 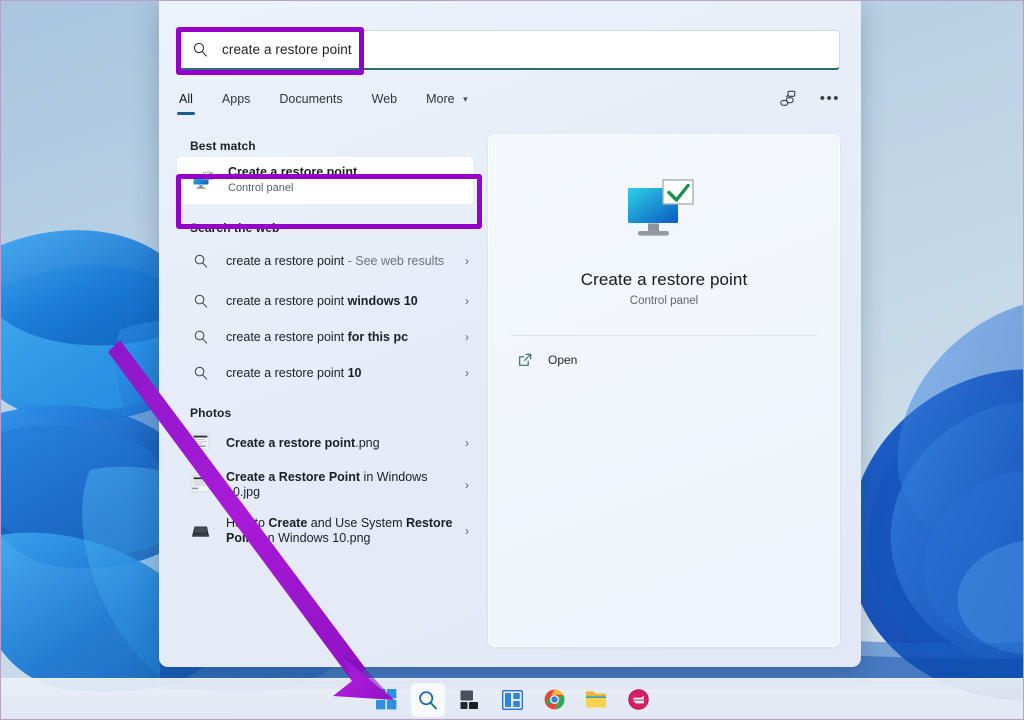 I want to click on chevron-down-icon: ▾, so click(x=465, y=98).